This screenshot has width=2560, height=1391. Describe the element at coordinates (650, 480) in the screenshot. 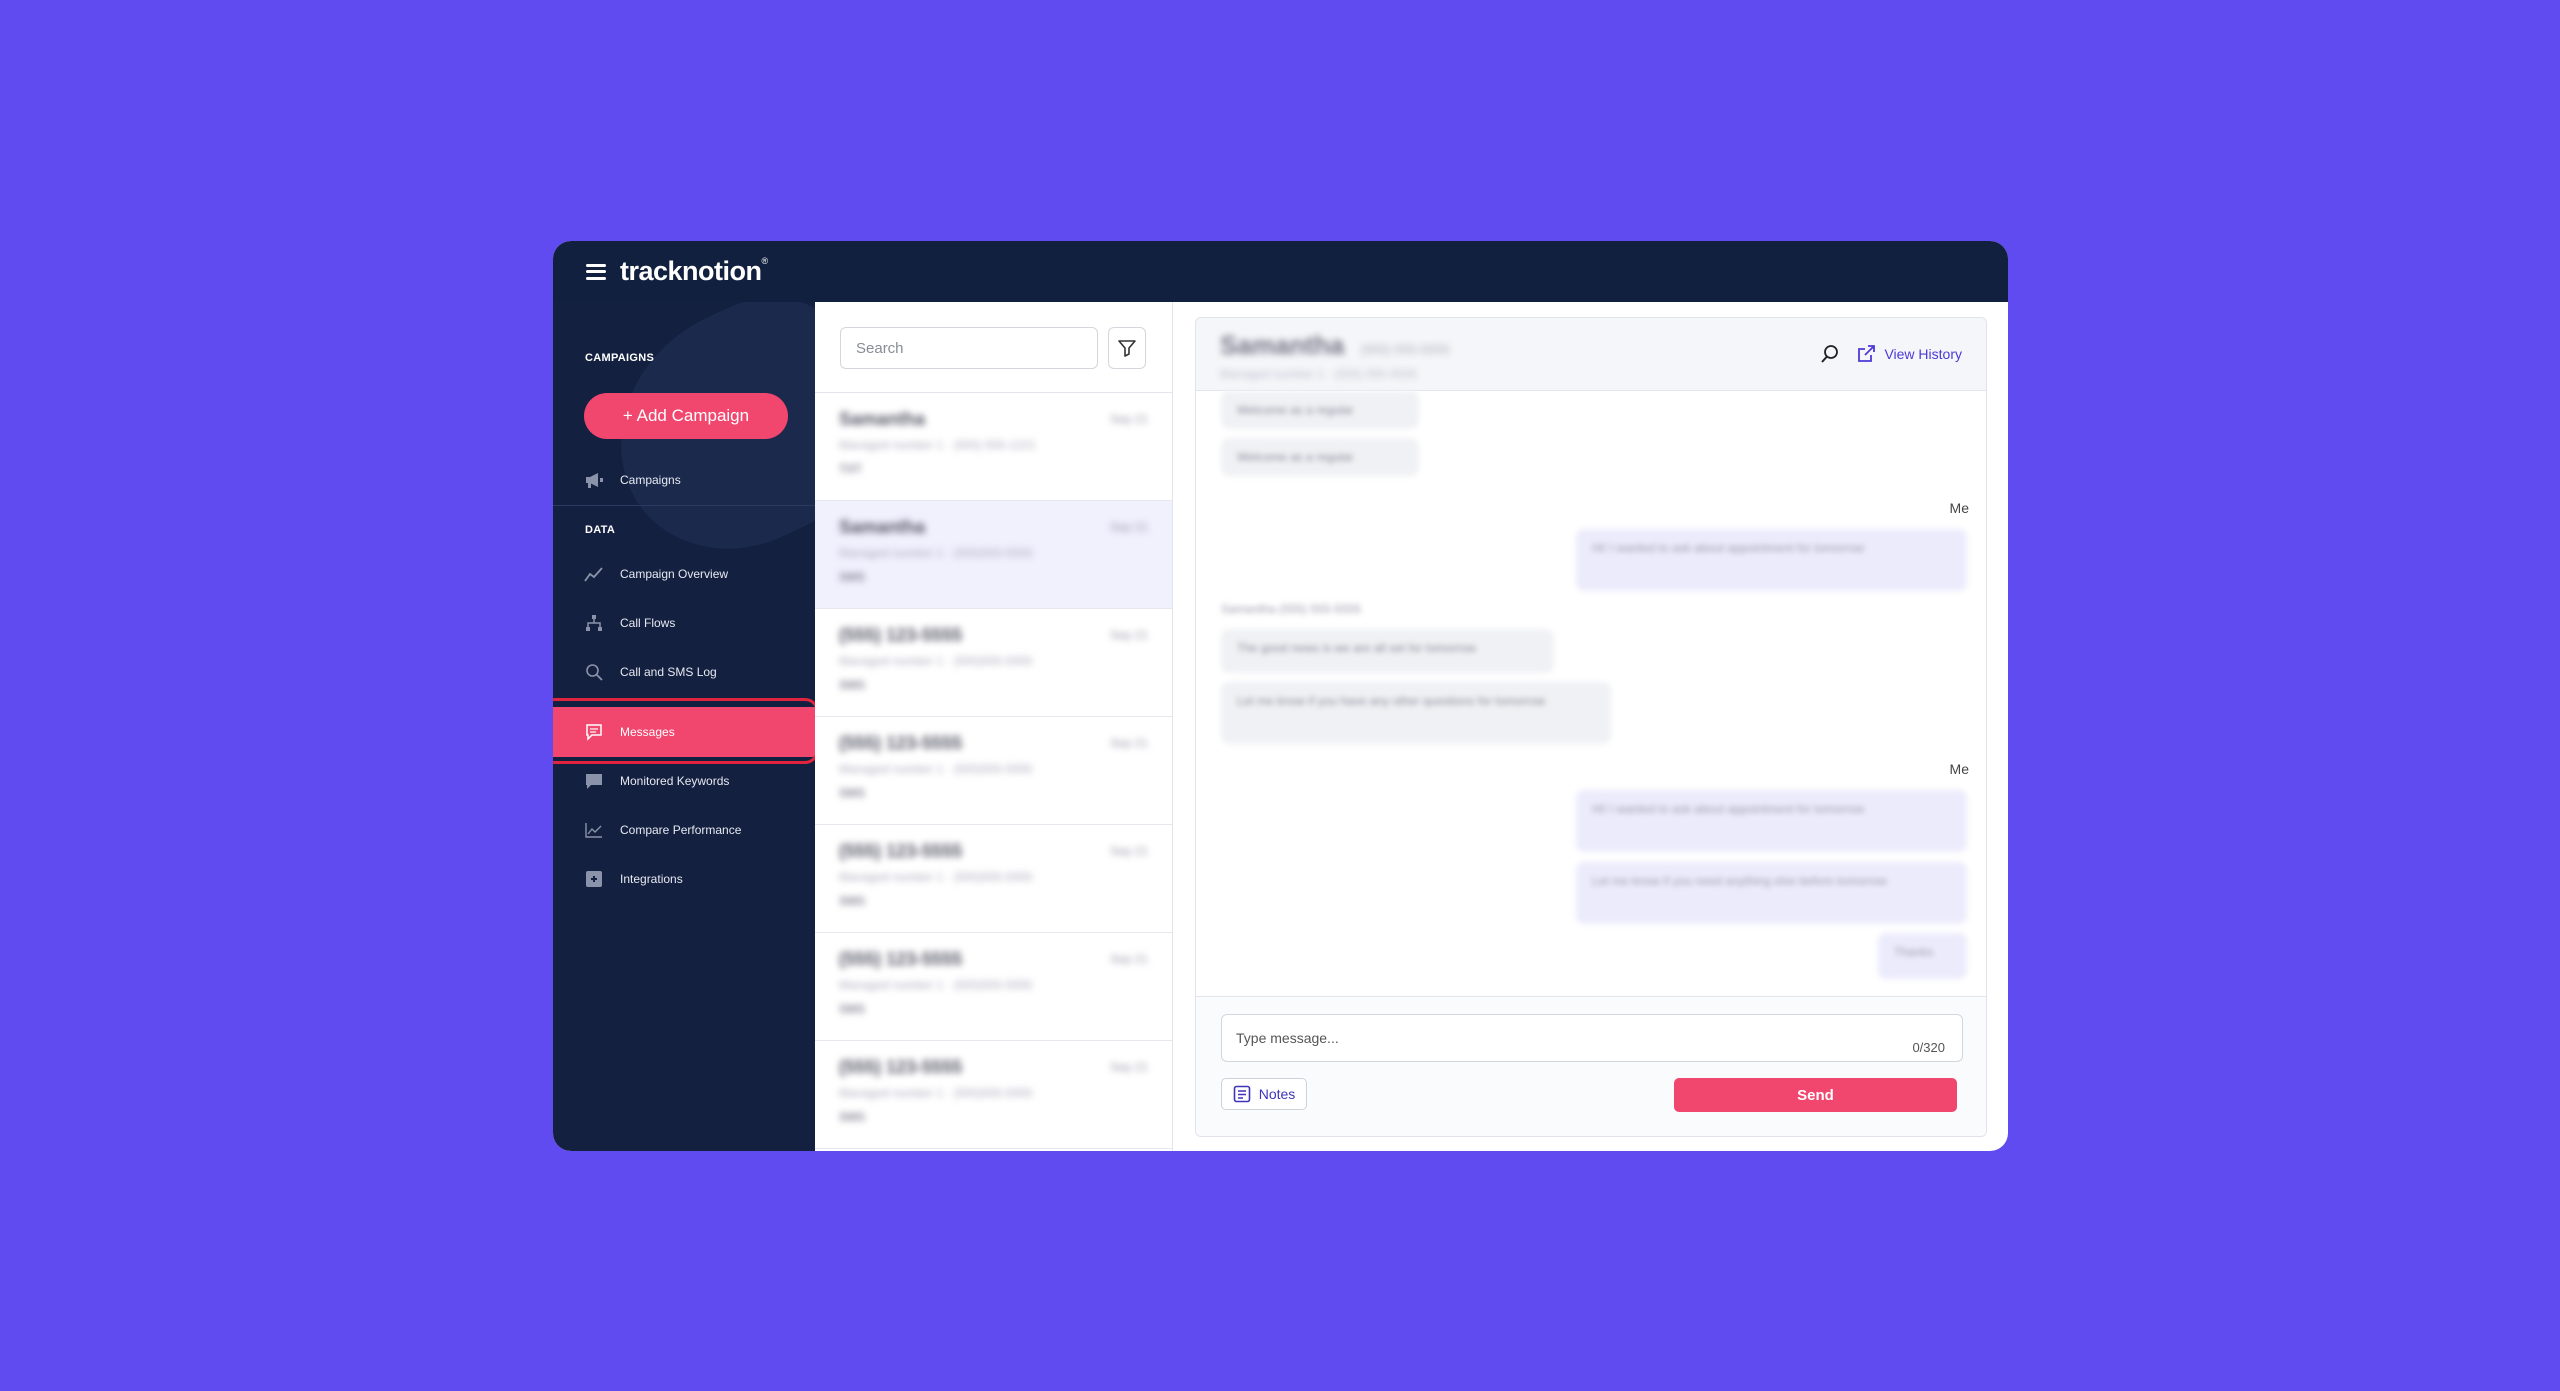

I see `sidebar-item-label: Campaigns` at that location.